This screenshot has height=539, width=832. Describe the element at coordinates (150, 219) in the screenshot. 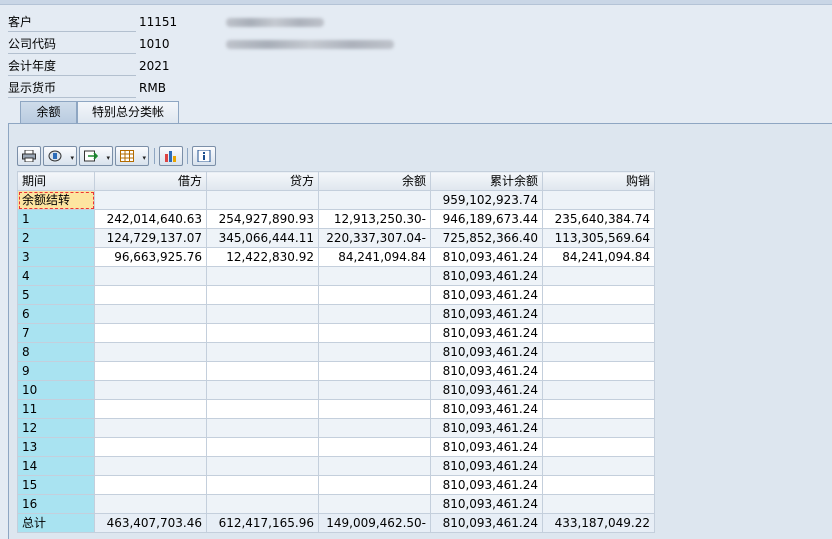

I see `cell-debit: 242,014,640.63` at that location.